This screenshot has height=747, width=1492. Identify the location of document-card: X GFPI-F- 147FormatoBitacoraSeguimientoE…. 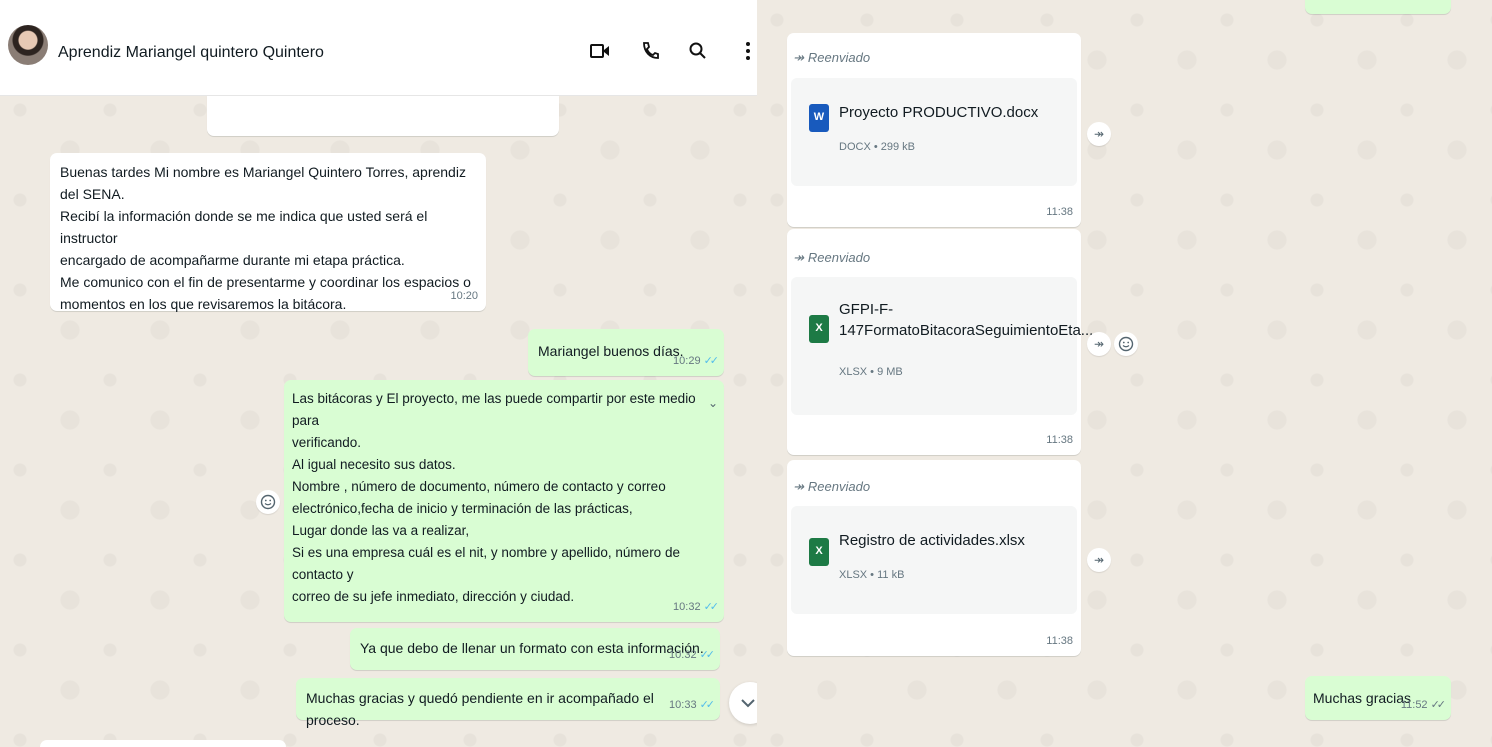
(942, 346).